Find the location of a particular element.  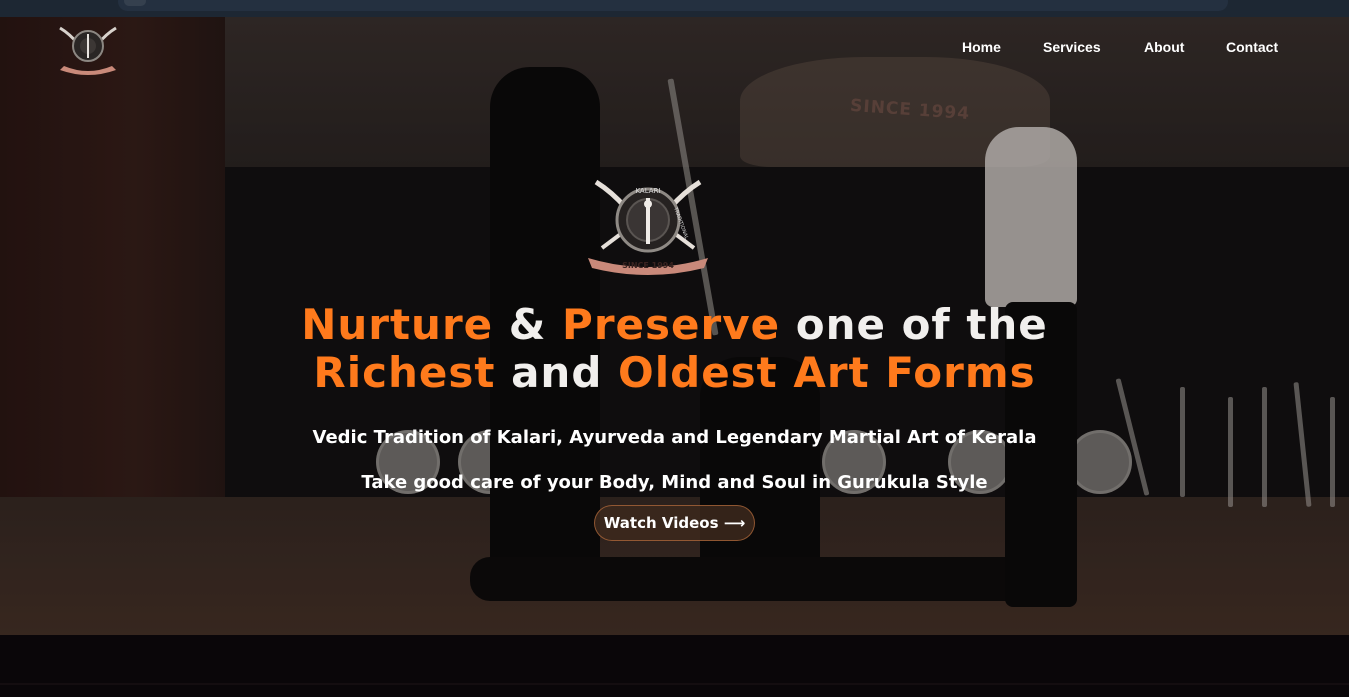

headline-word-nurture: Nurture is located at coordinates (397, 324).